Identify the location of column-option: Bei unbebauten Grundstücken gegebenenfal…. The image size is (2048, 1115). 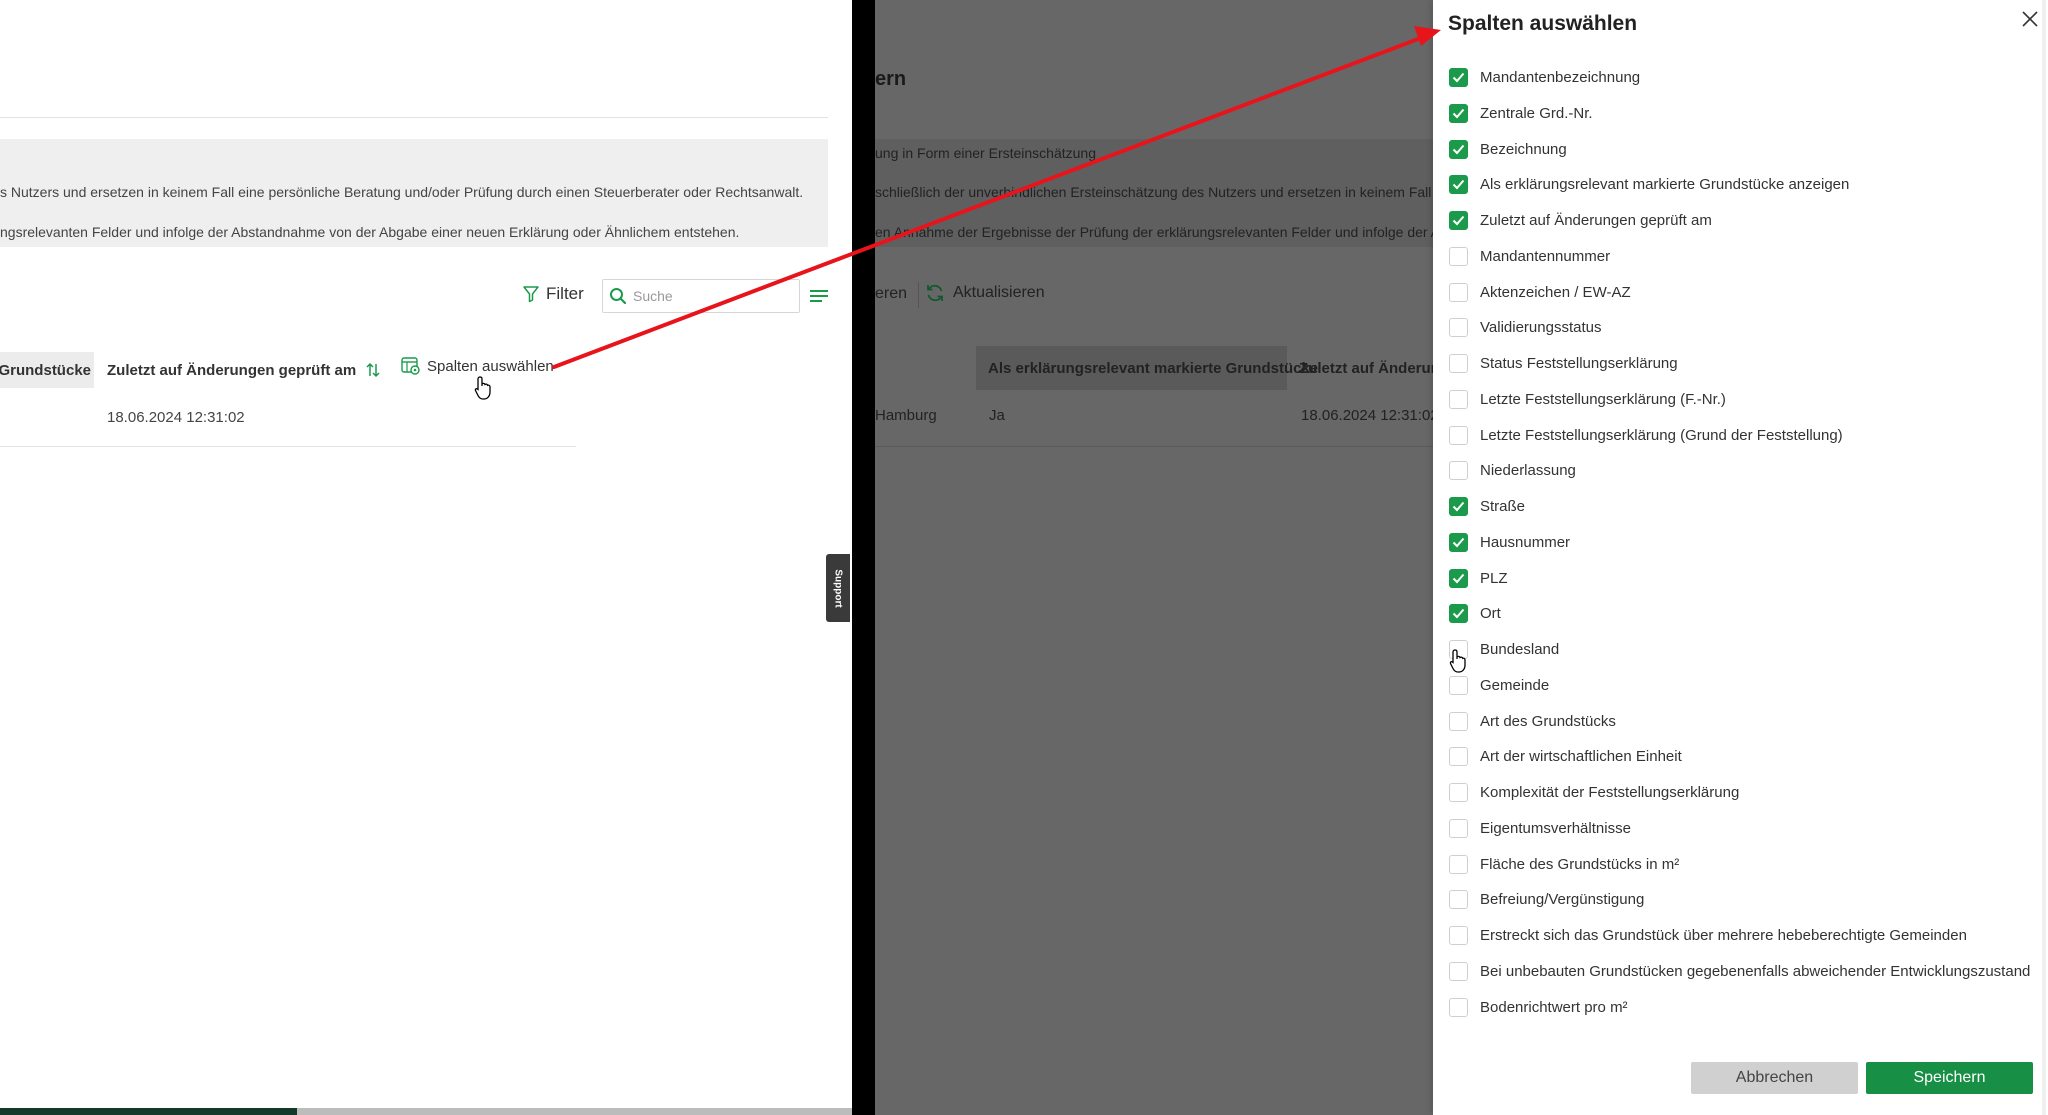
(1739, 971).